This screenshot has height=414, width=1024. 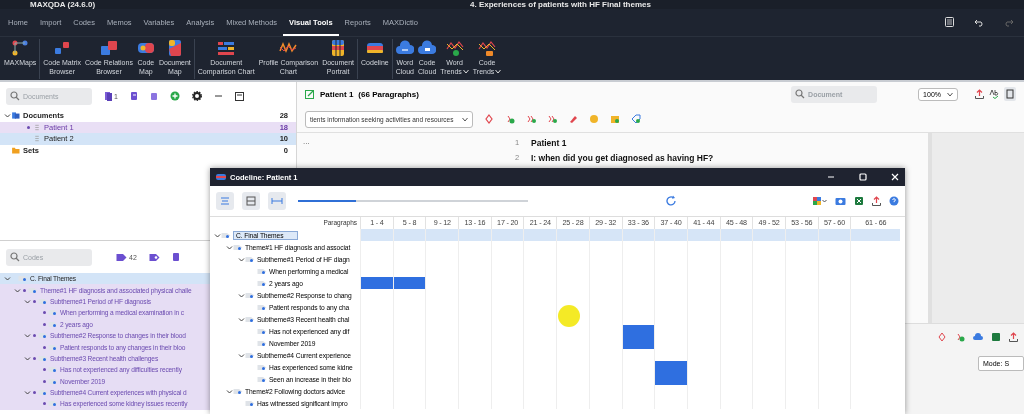 I want to click on undo-icon, so click(x=979, y=23).